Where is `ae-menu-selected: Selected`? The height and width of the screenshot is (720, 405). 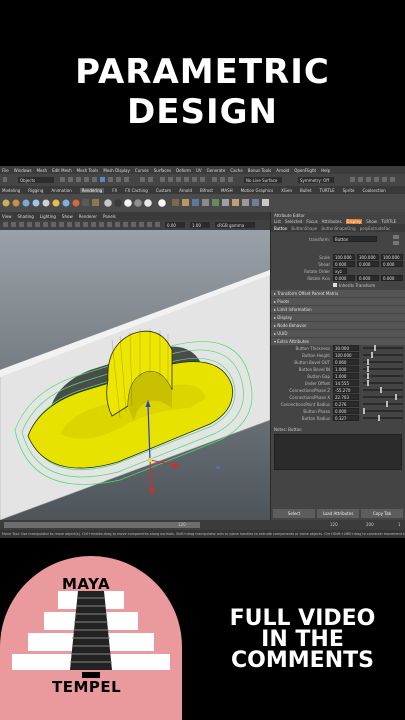
ae-menu-selected: Selected is located at coordinates (293, 221).